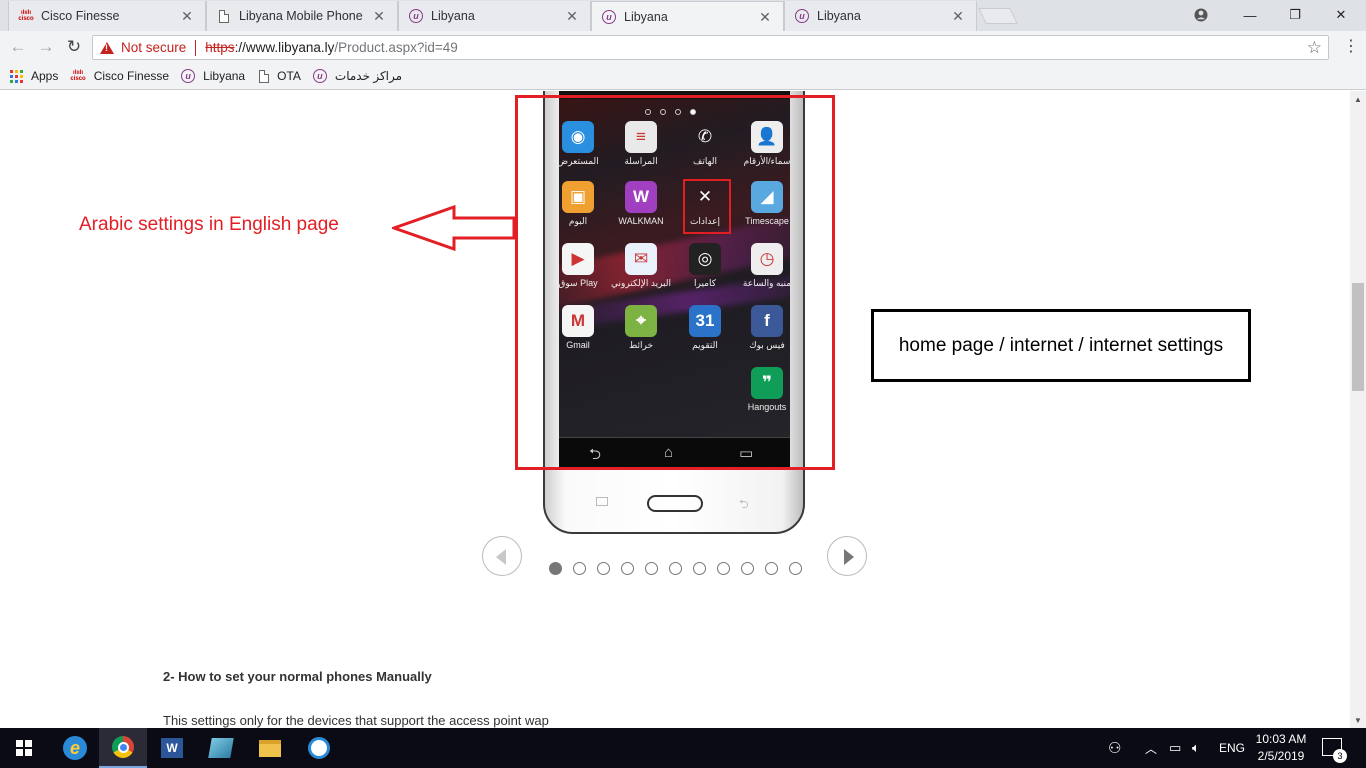  I want to click on app-icon, so click(221, 748).